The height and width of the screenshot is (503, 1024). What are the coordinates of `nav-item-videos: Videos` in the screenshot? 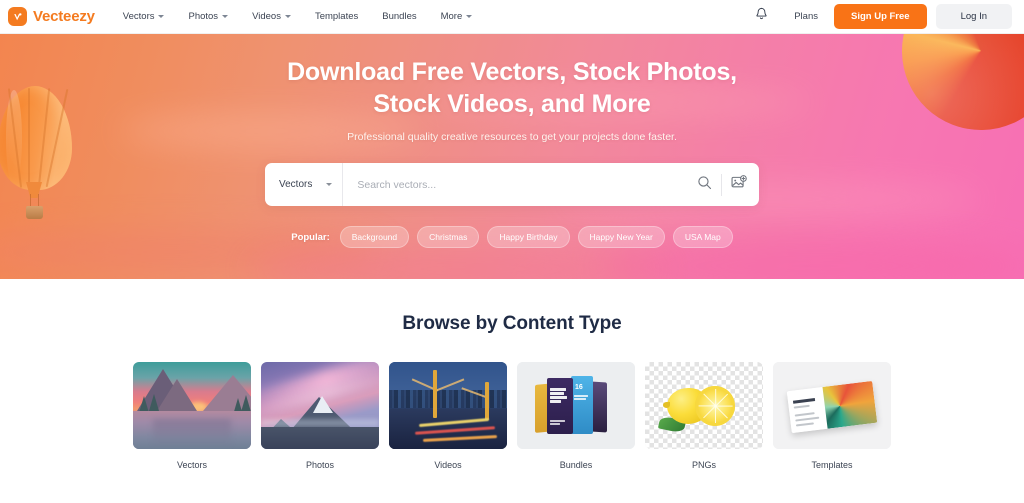 It's located at (271, 16).